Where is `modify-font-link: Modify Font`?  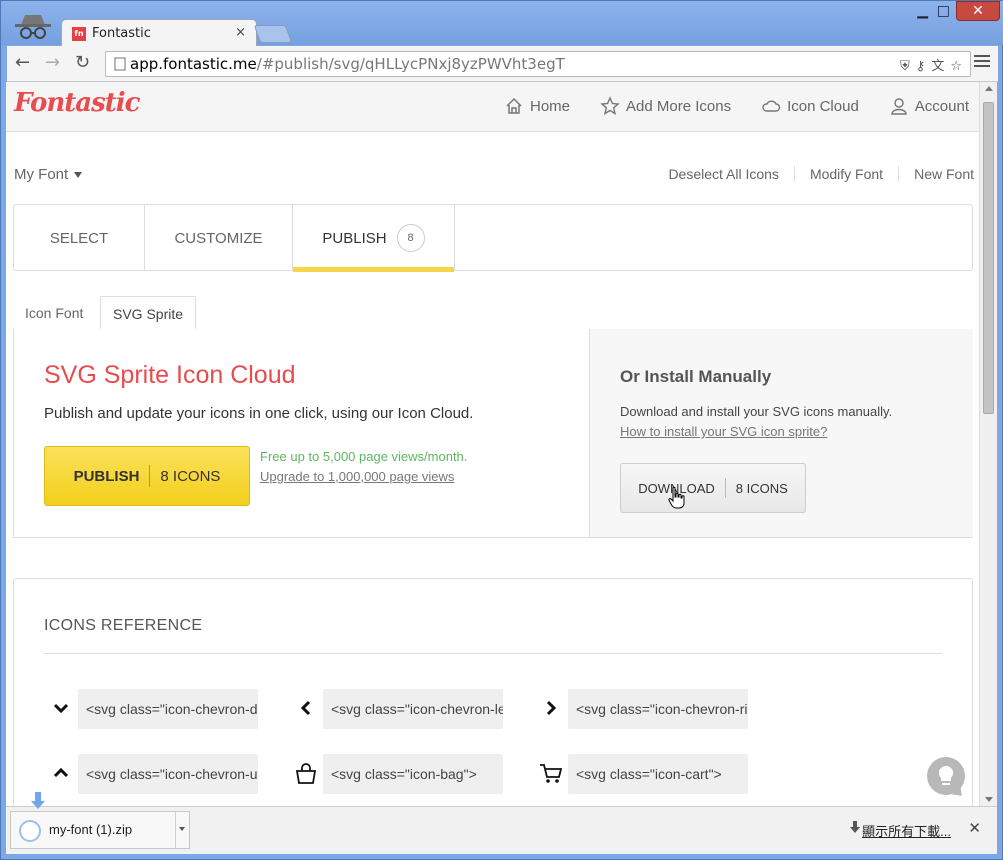
modify-font-link: Modify Font is located at coordinates (845, 174).